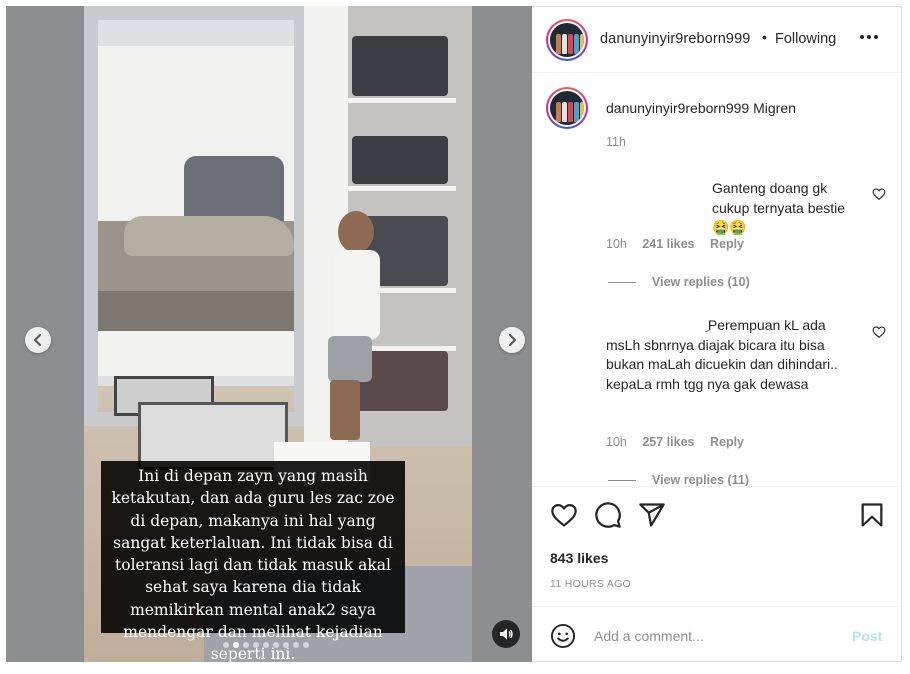  Describe the element at coordinates (357, 295) in the screenshot. I see `scene-child-shirt` at that location.